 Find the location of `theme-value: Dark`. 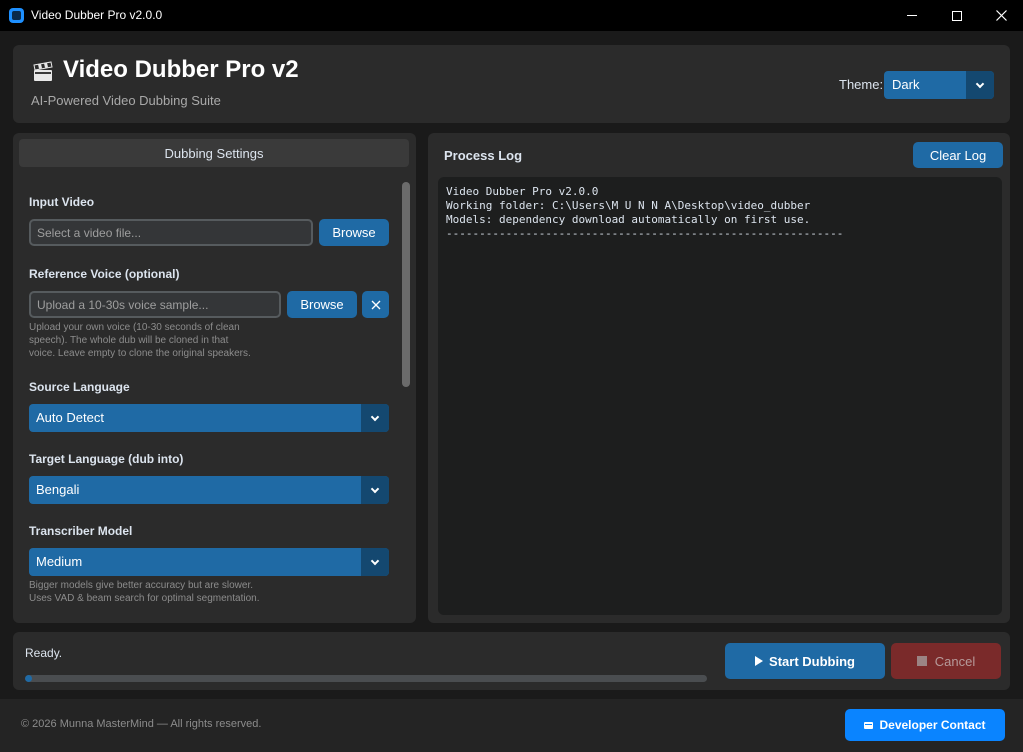

theme-value: Dark is located at coordinates (906, 84).